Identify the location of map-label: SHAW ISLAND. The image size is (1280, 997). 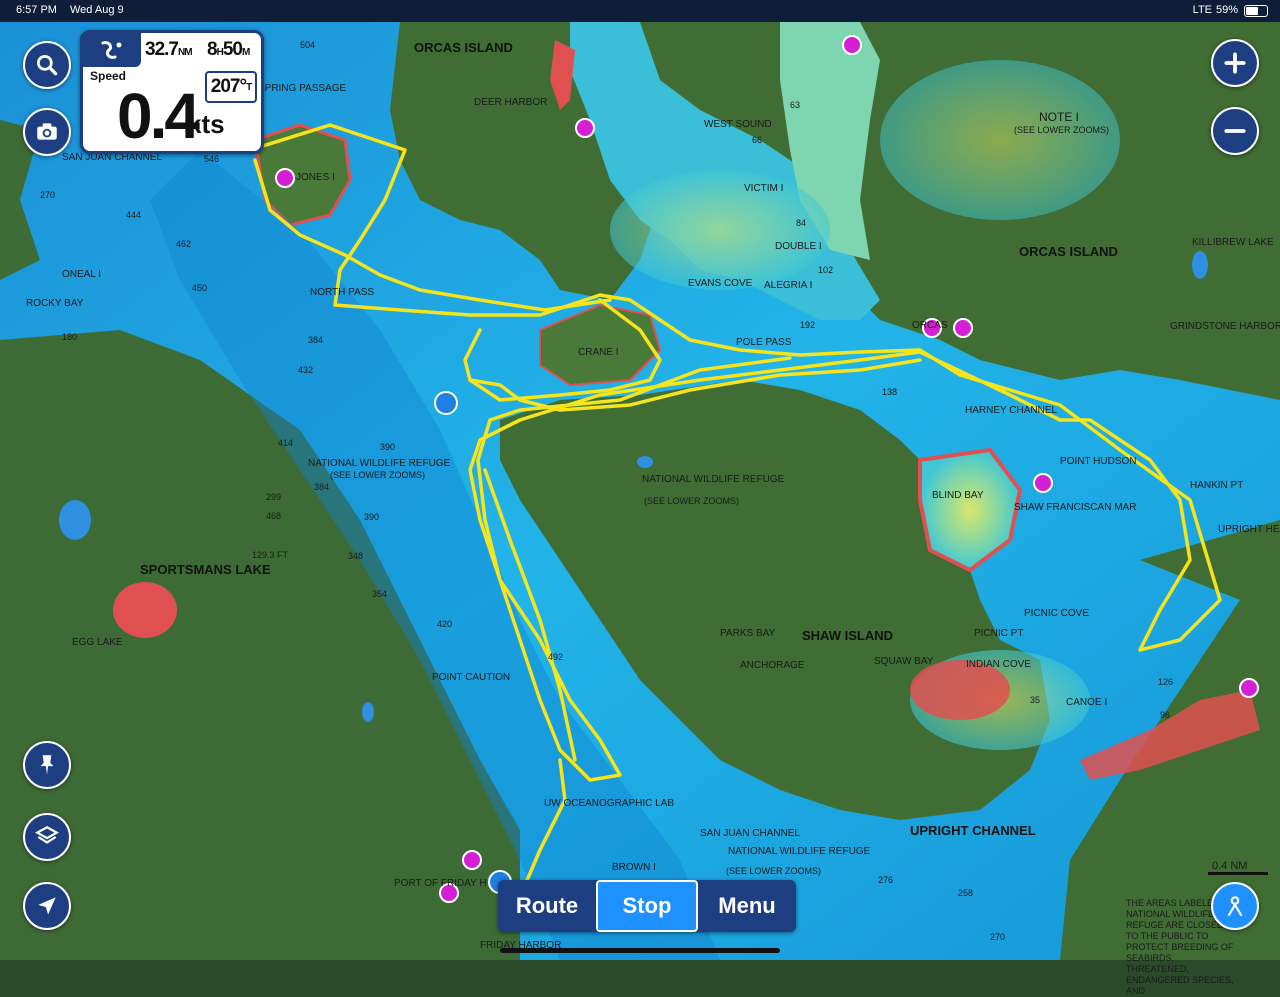
(847, 635).